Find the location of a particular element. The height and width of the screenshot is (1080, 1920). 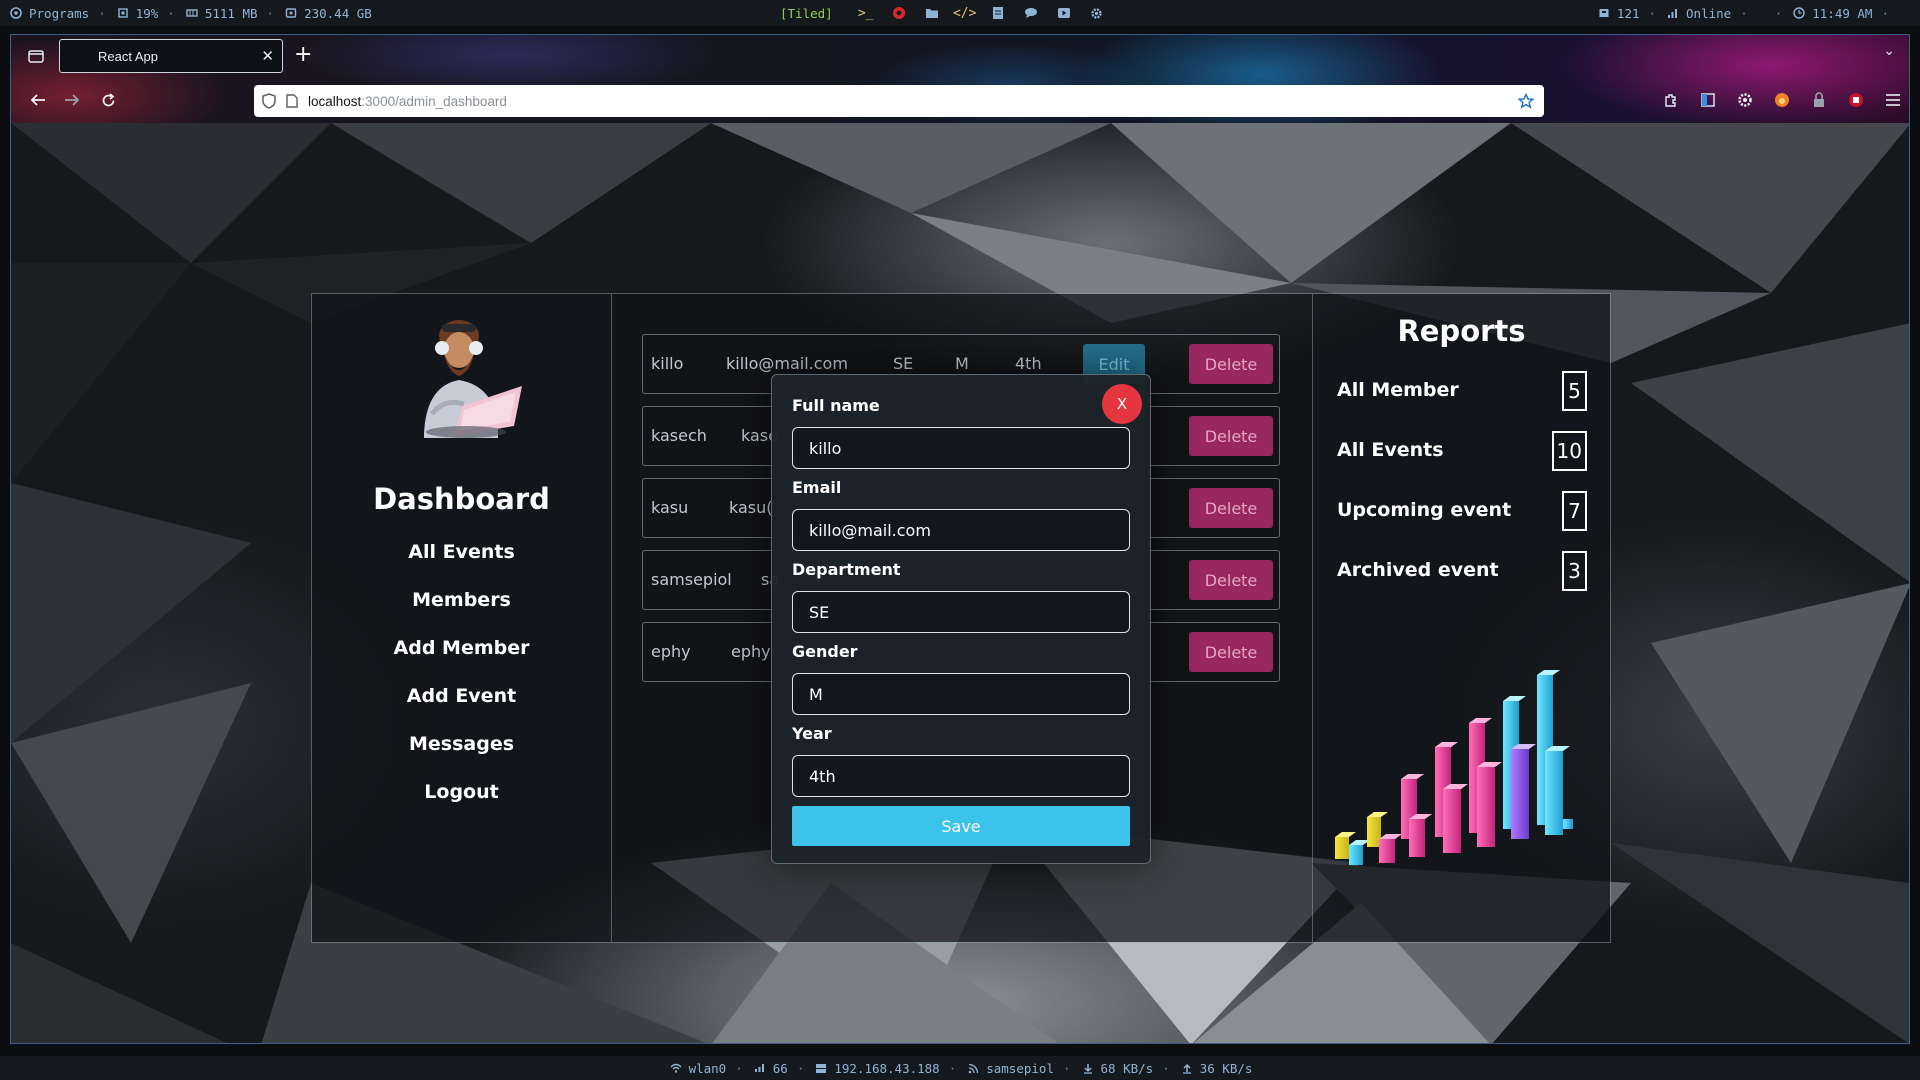

cpu-icon is located at coordinates (123, 13).